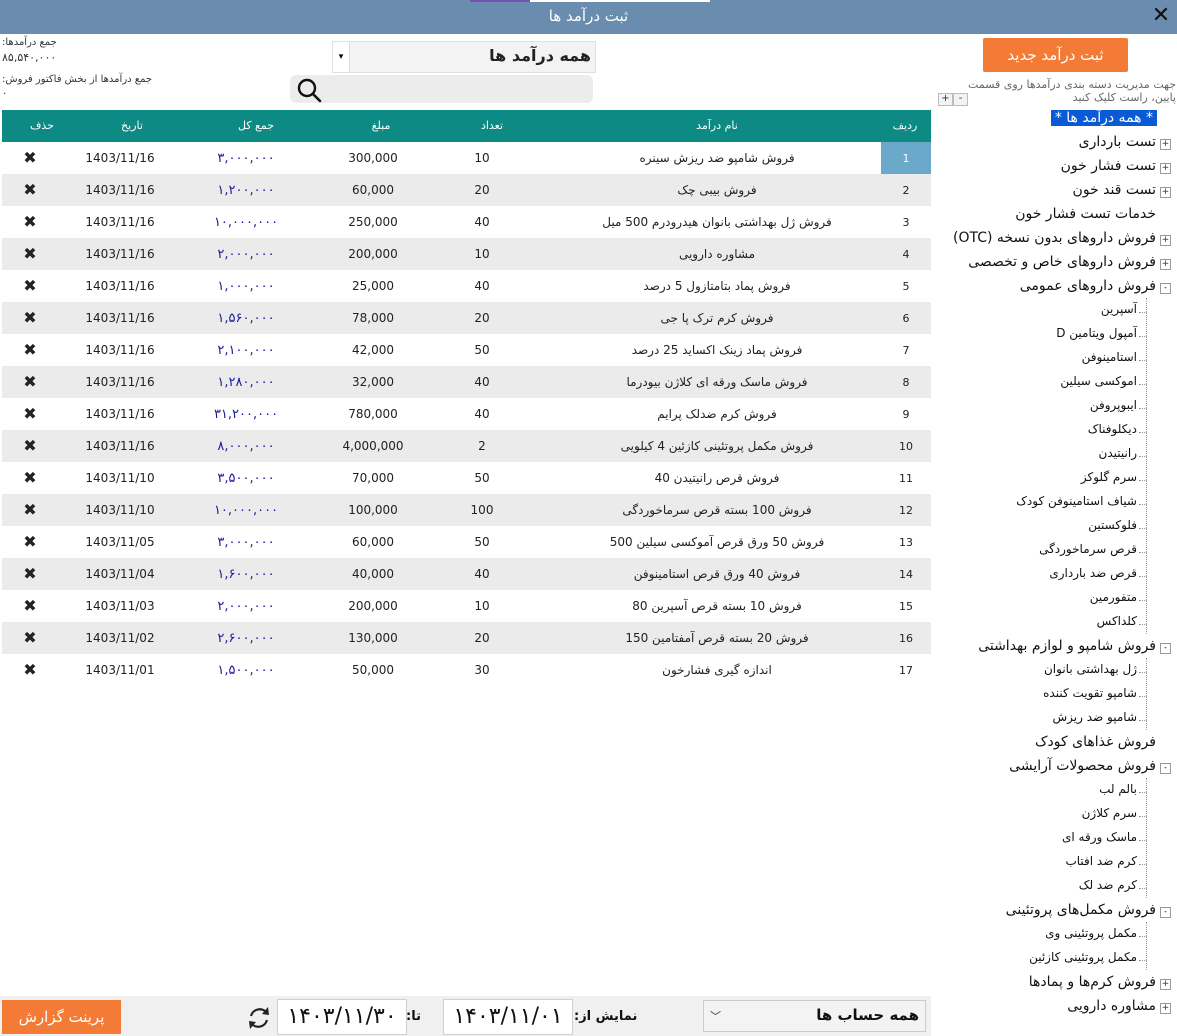 Image resolution: width=1177 pixels, height=1036 pixels. What do you see at coordinates (1108, 885) in the screenshot?
I see `tree-subcategory: کرم ضد لک` at bounding box center [1108, 885].